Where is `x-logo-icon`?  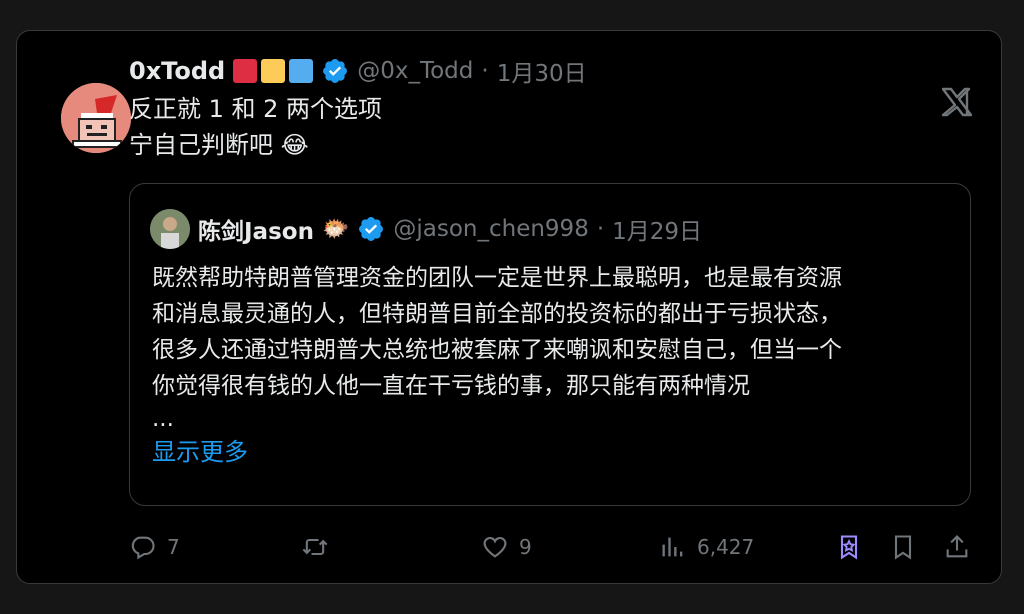
x-logo-icon is located at coordinates (957, 102).